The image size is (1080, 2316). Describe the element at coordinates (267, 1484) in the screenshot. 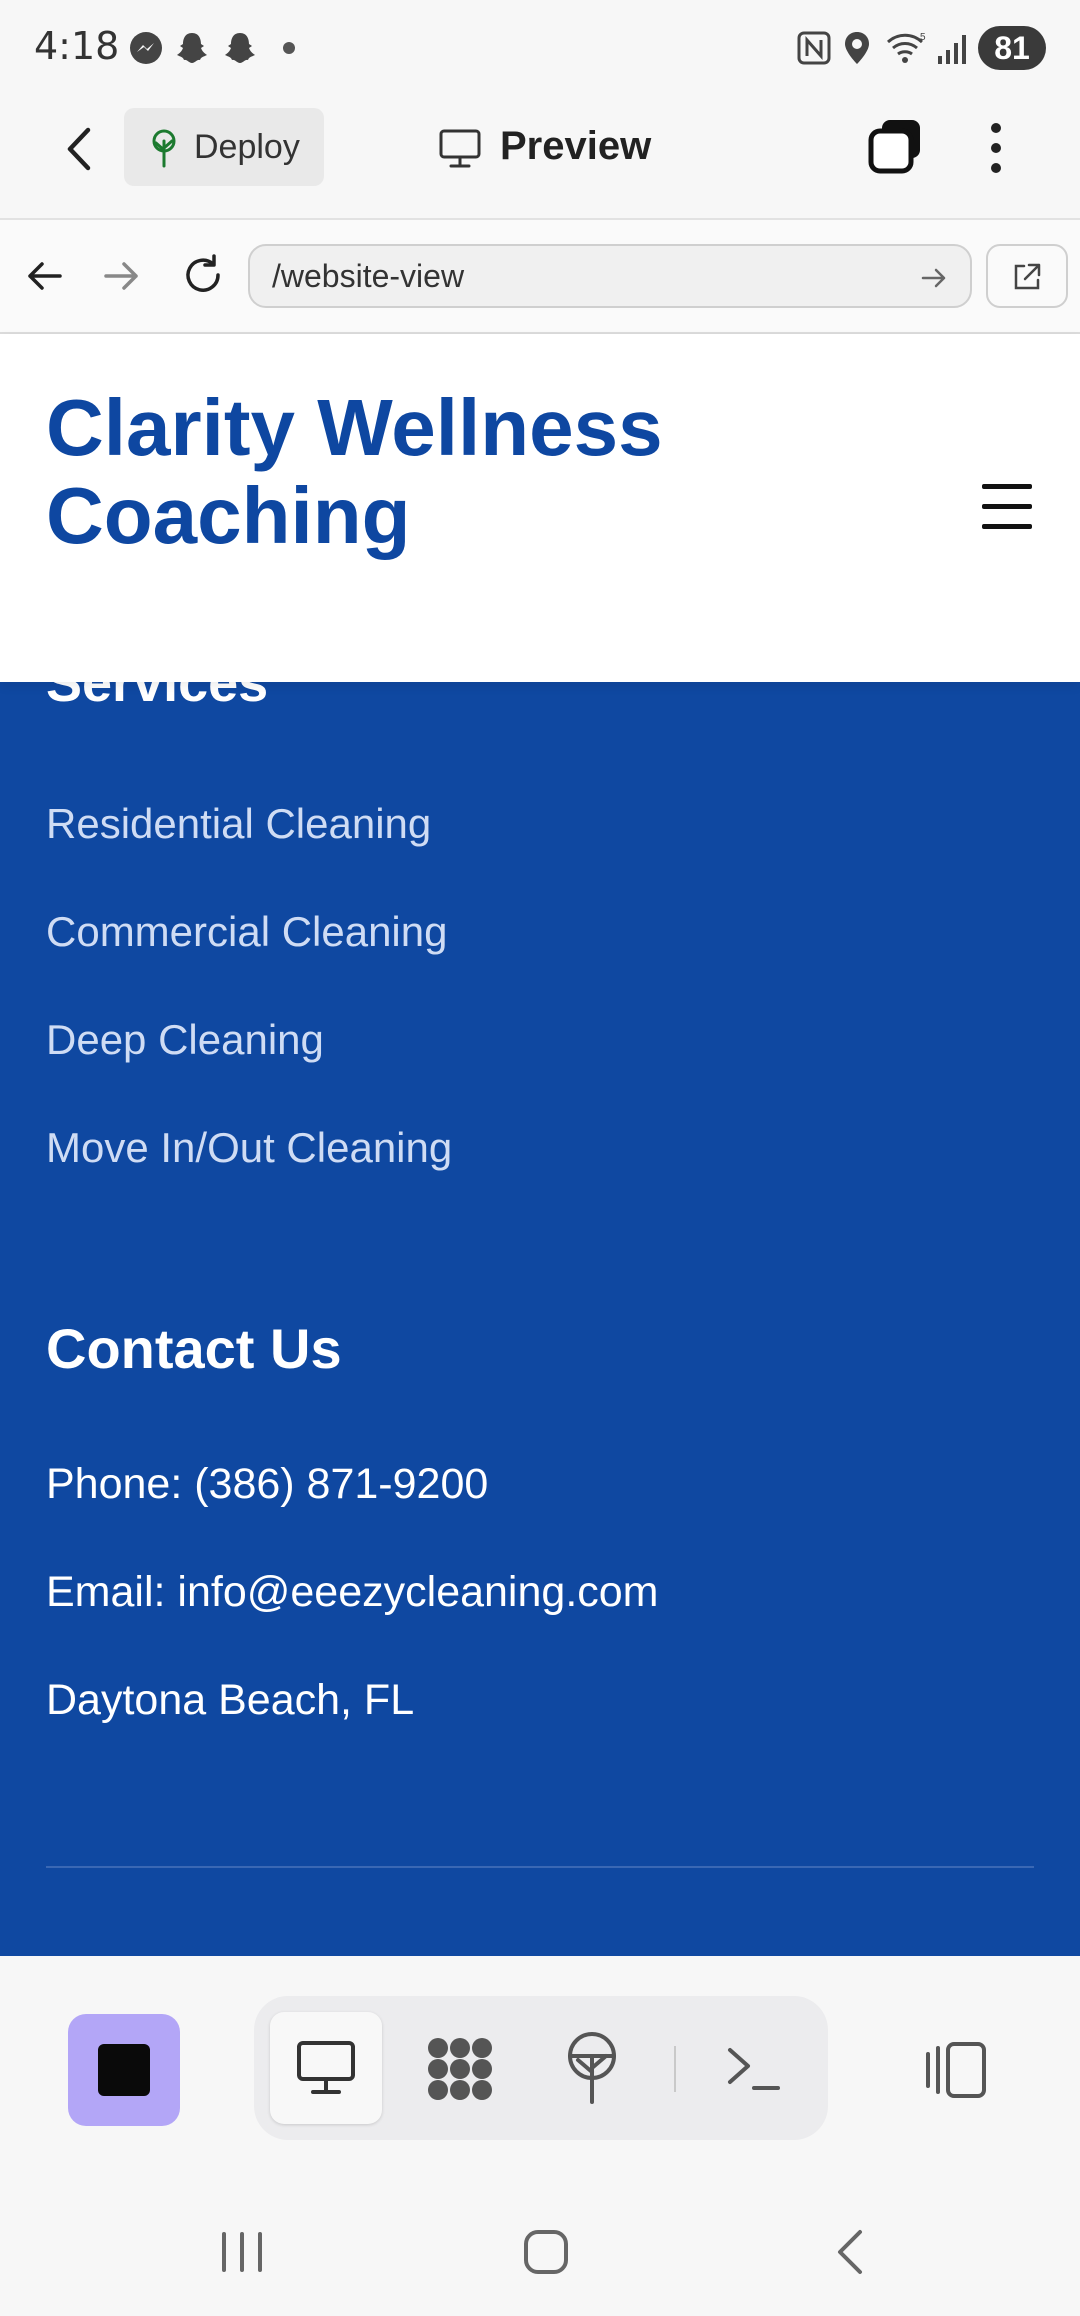

I see `contact-phone: Phone: (386) 871-9200` at that location.